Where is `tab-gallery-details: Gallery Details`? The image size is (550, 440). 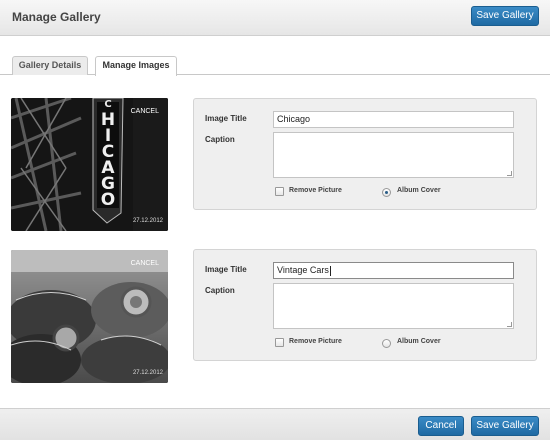 tab-gallery-details: Gallery Details is located at coordinates (50, 65).